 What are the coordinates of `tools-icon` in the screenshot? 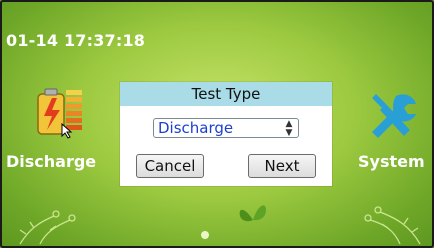 It's located at (394, 116).